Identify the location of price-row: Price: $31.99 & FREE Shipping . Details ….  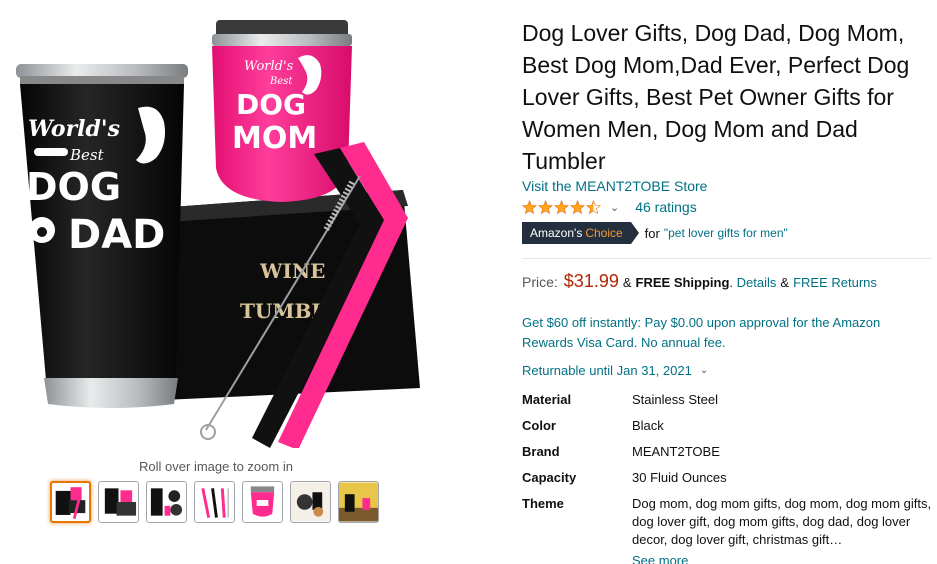
(699, 281).